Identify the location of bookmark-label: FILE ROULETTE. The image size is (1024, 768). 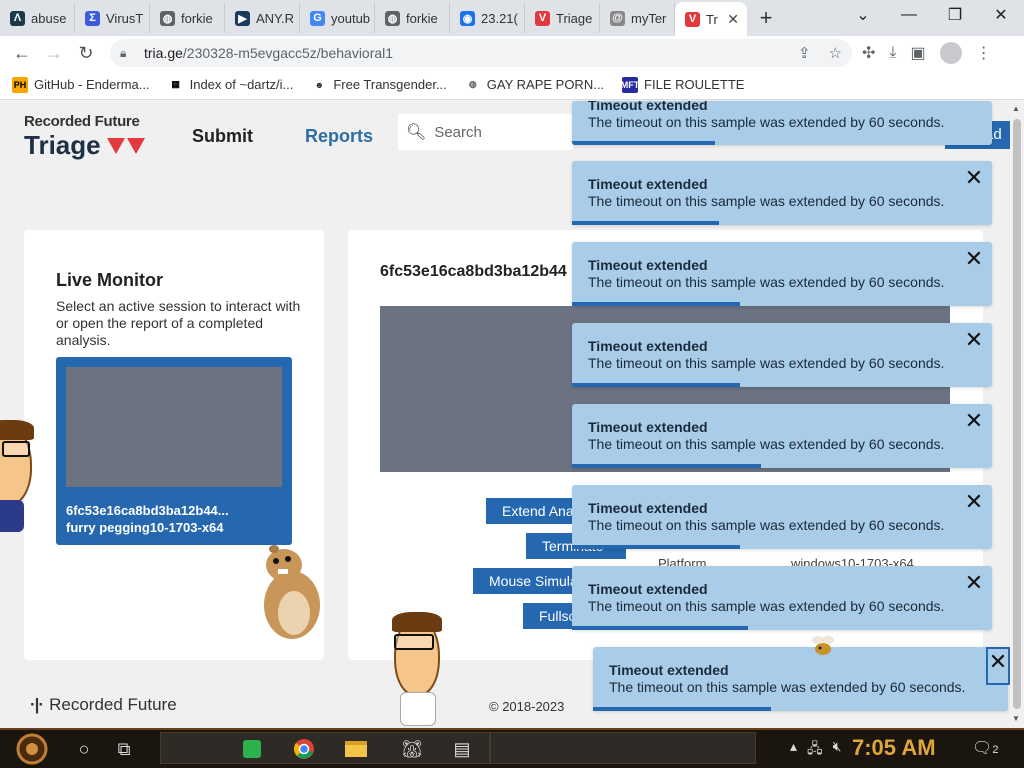
(694, 84).